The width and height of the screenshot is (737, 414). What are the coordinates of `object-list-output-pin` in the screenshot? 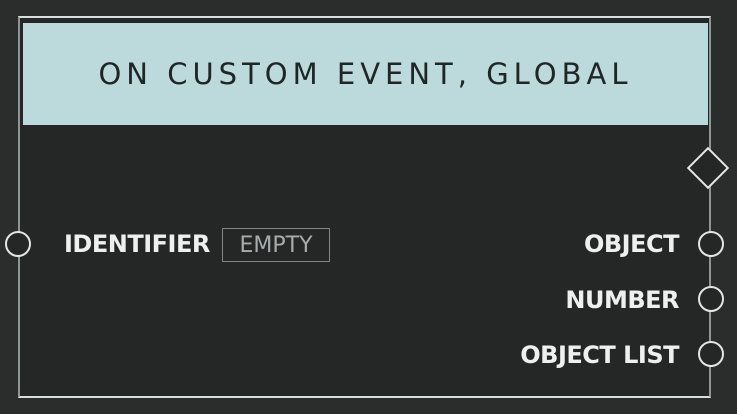 It's located at (711, 354).